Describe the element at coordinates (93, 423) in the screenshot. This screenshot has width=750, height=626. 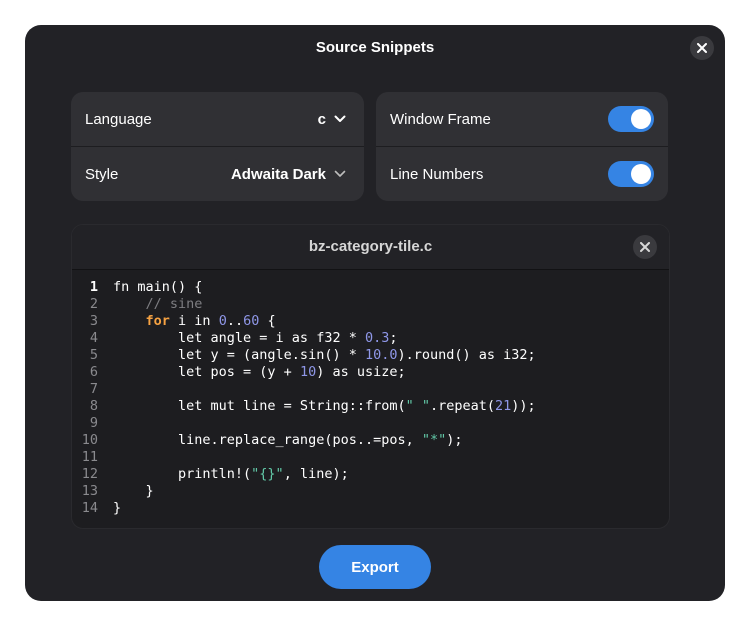
I see `line-number: 9` at that location.